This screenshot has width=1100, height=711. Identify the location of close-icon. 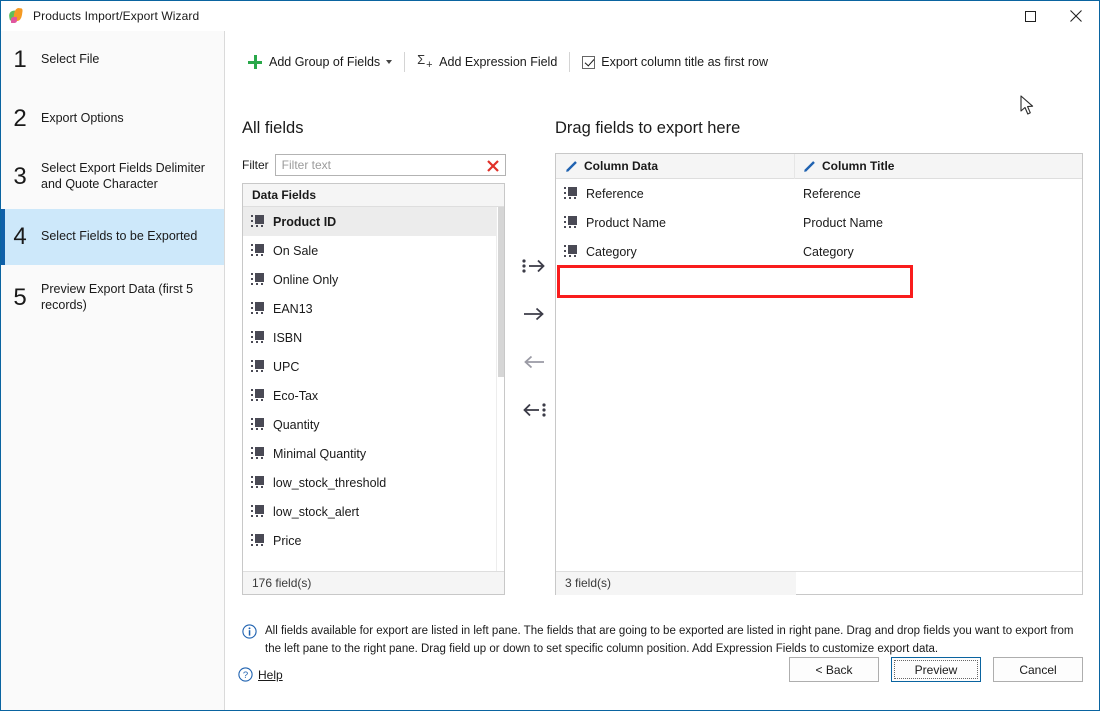
(1076, 16).